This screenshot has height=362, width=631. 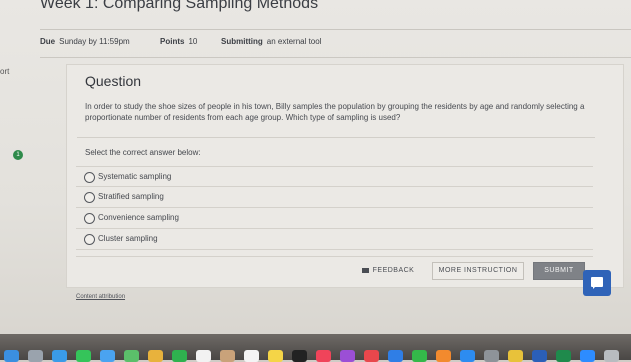 What do you see at coordinates (395, 356) in the screenshot?
I see `dock-app-keynote` at bounding box center [395, 356].